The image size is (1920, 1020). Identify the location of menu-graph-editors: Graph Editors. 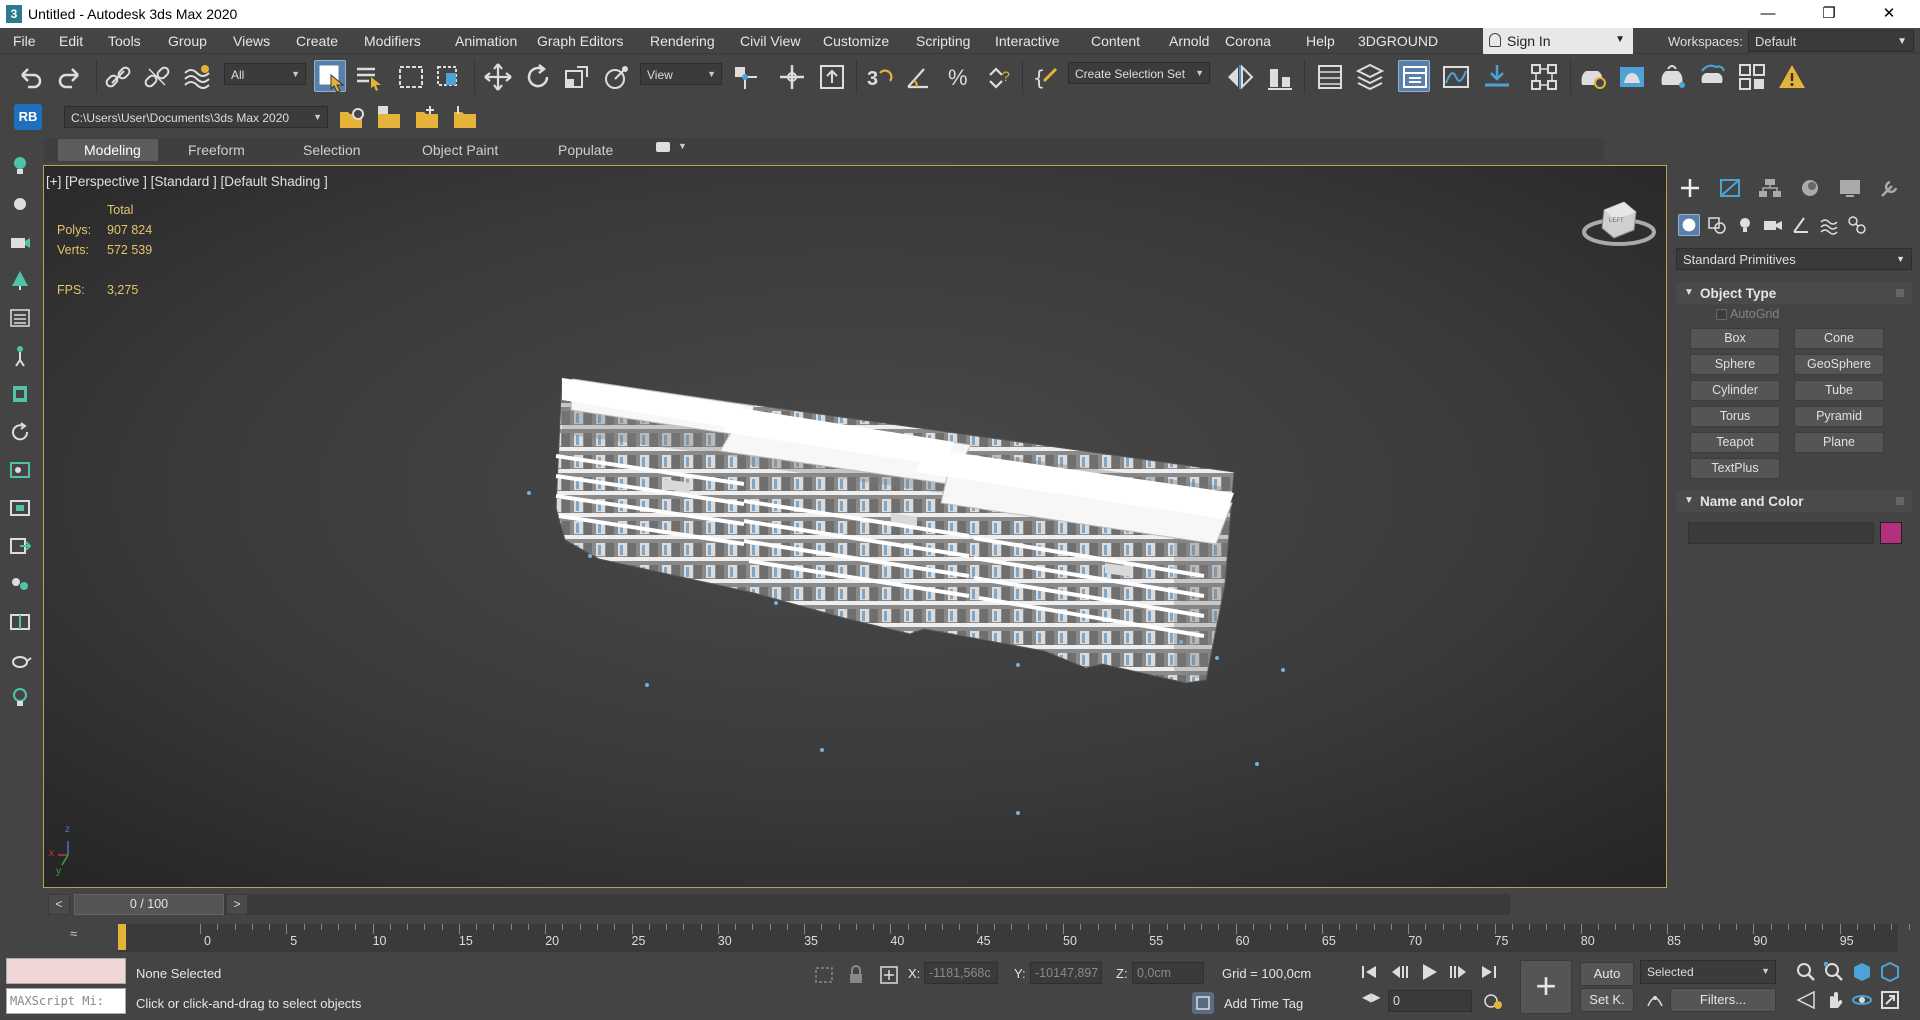
(580, 41).